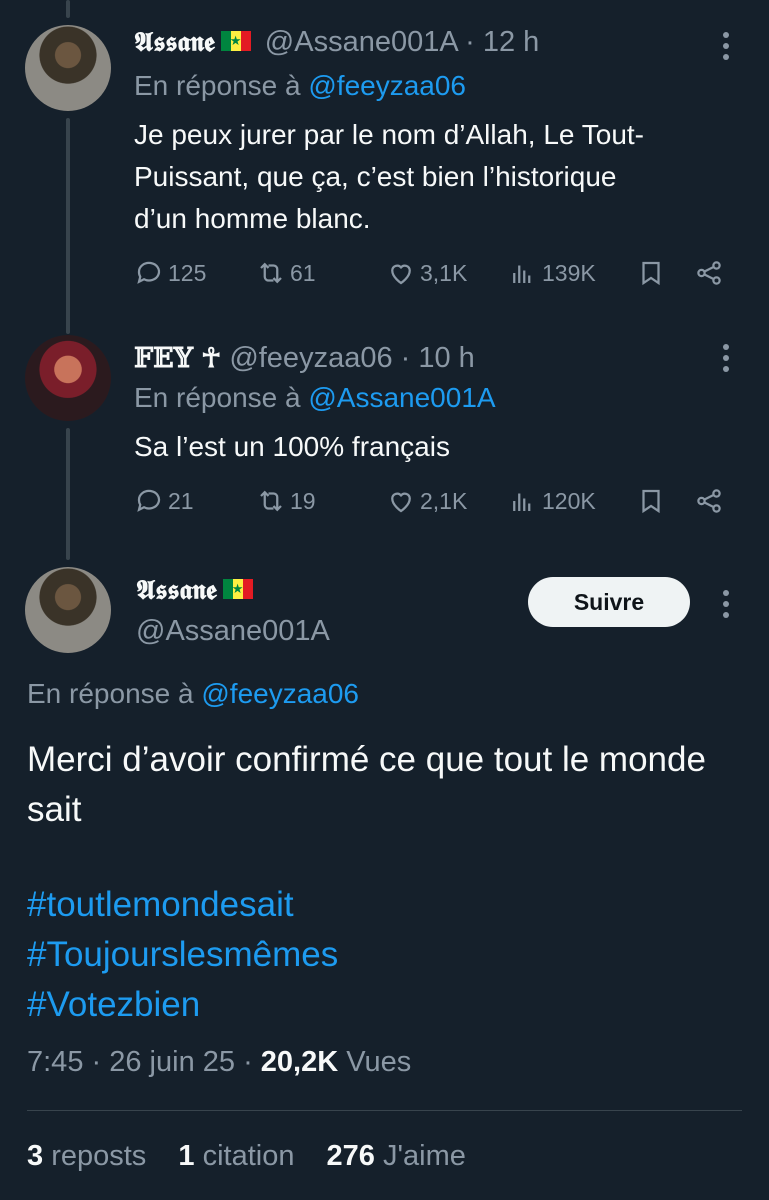 This screenshot has width=769, height=1200. Describe the element at coordinates (182, 905) in the screenshot. I see `hashtag-link: #toutlemondesait` at that location.